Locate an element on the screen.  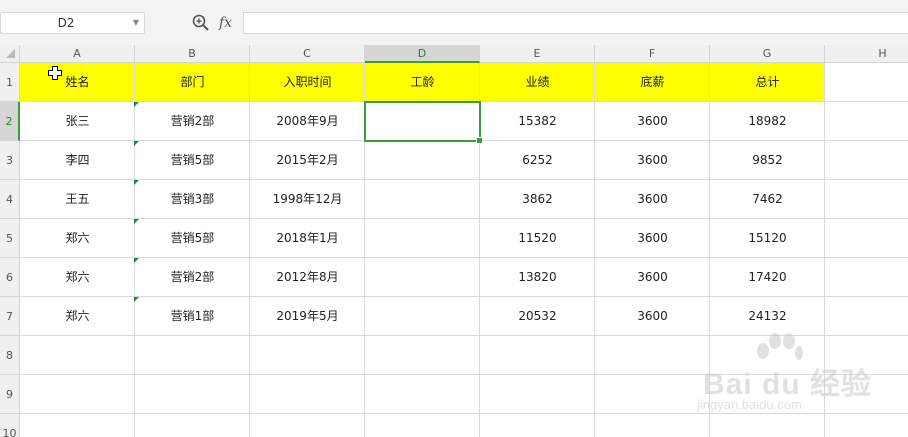
row-header-8: 8 is located at coordinates (10, 355).